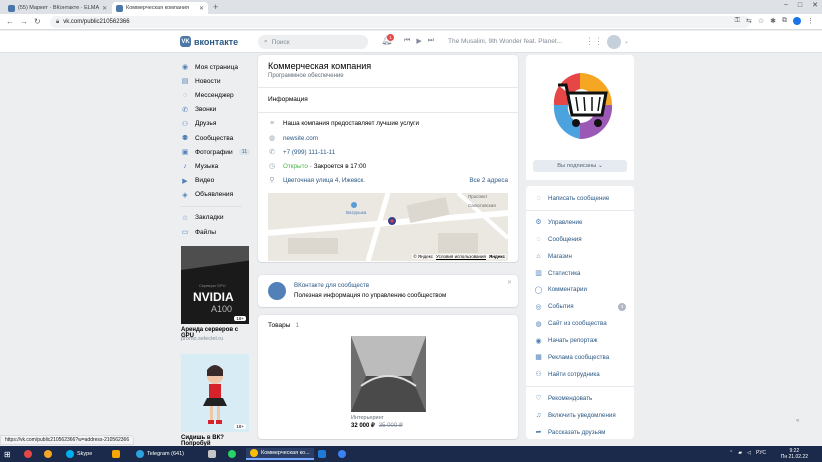  I want to click on key-icon: ⚿, so click(737, 21).